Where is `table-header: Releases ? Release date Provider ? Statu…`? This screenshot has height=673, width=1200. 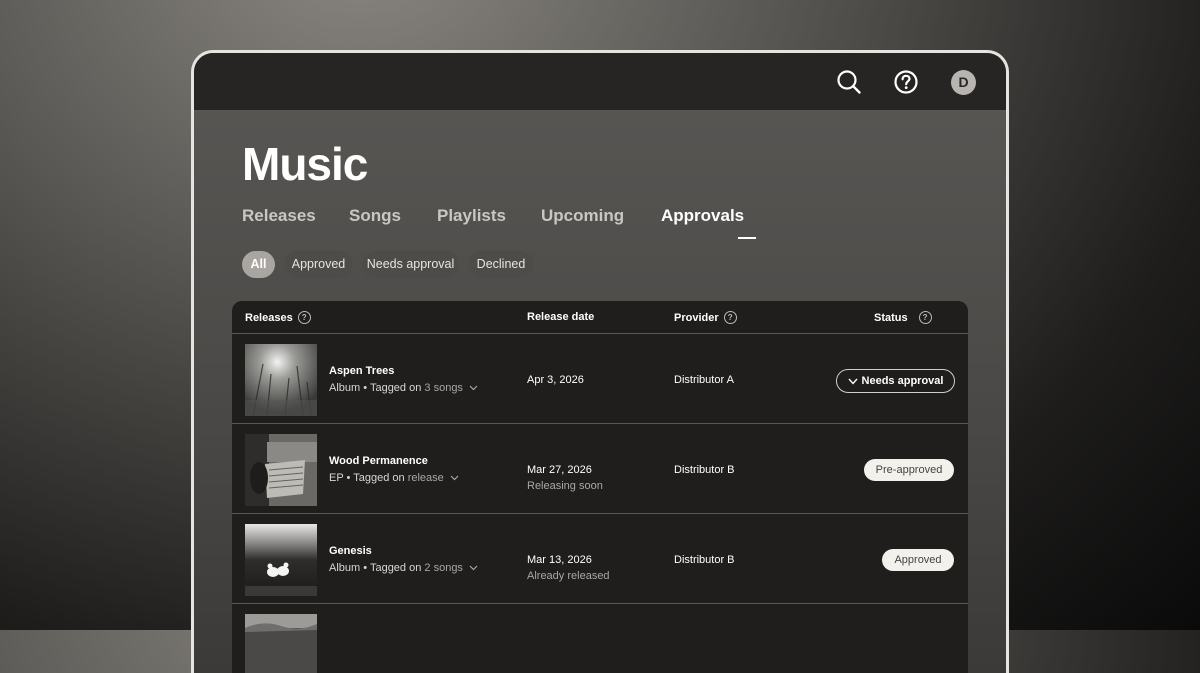 table-header: Releases ? Release date Provider ? Statu… is located at coordinates (600, 317).